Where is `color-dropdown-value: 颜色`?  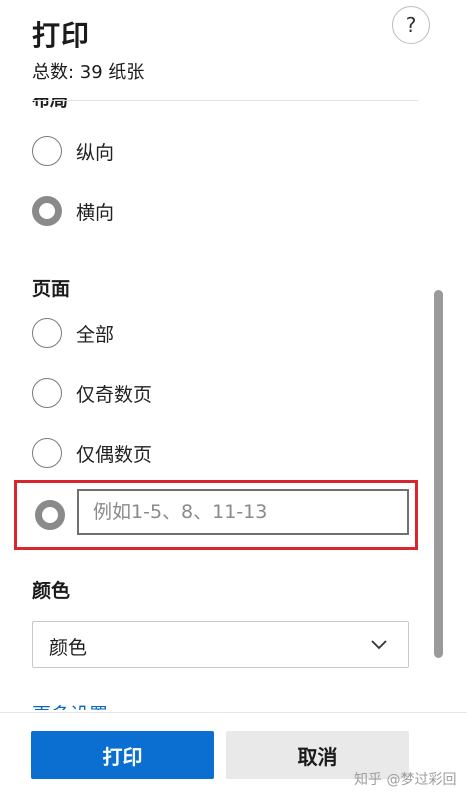 color-dropdown-value: 颜色 is located at coordinates (68, 648).